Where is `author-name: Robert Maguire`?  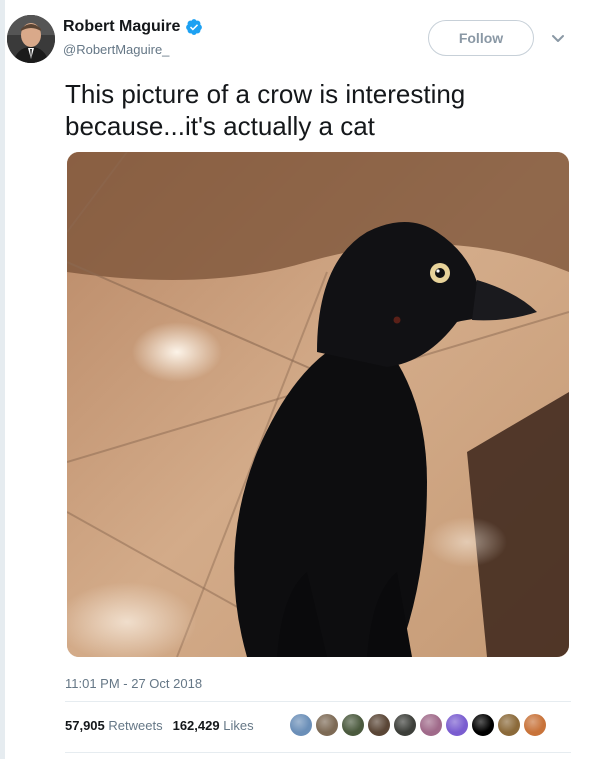
author-name: Robert Maguire is located at coordinates (121, 27).